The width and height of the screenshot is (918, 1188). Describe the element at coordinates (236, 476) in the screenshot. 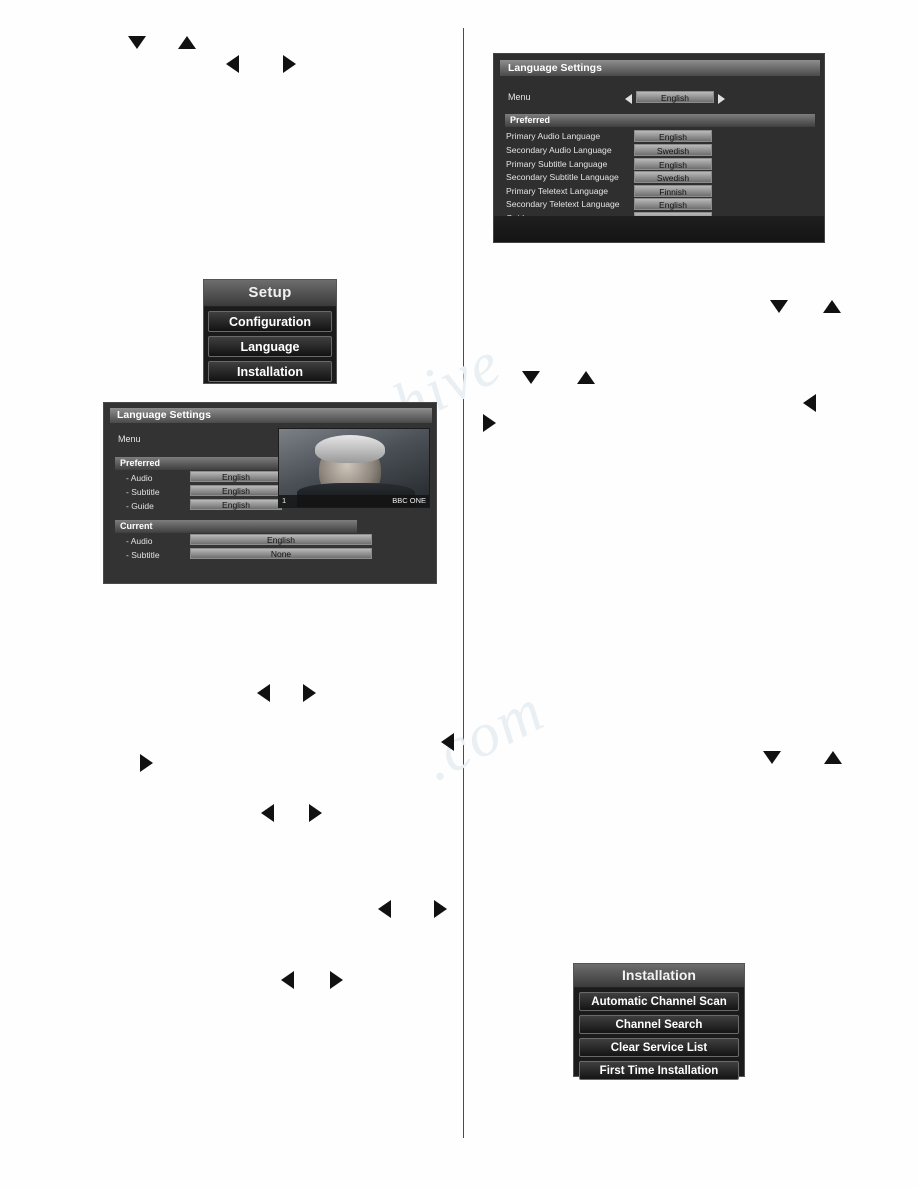

I see `preferred-audio-value: English` at that location.